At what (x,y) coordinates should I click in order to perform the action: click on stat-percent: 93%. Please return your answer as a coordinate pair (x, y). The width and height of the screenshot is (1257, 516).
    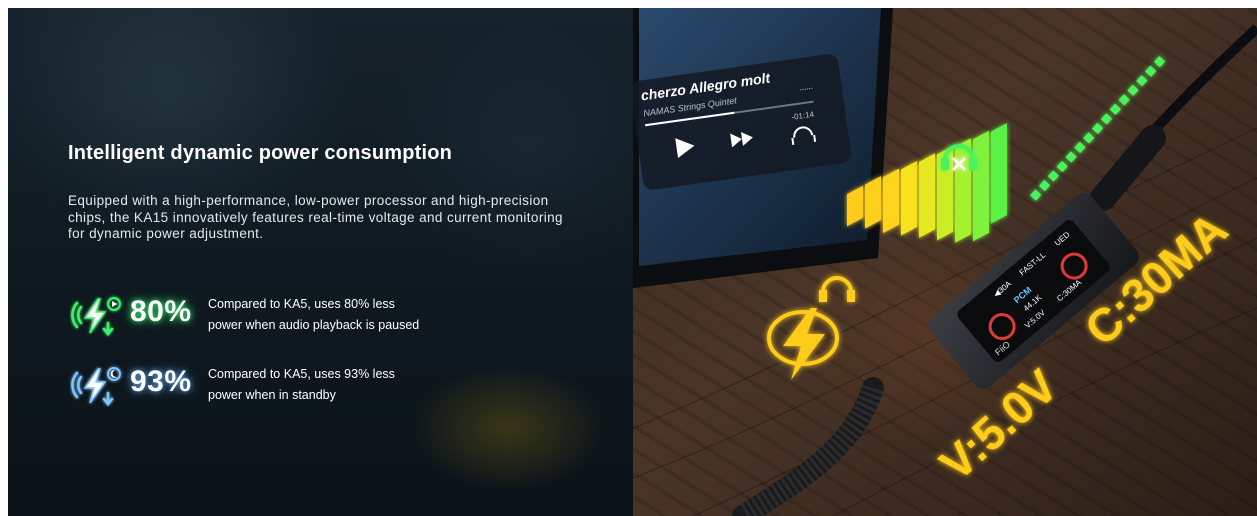
    Looking at the image, I should click on (161, 381).